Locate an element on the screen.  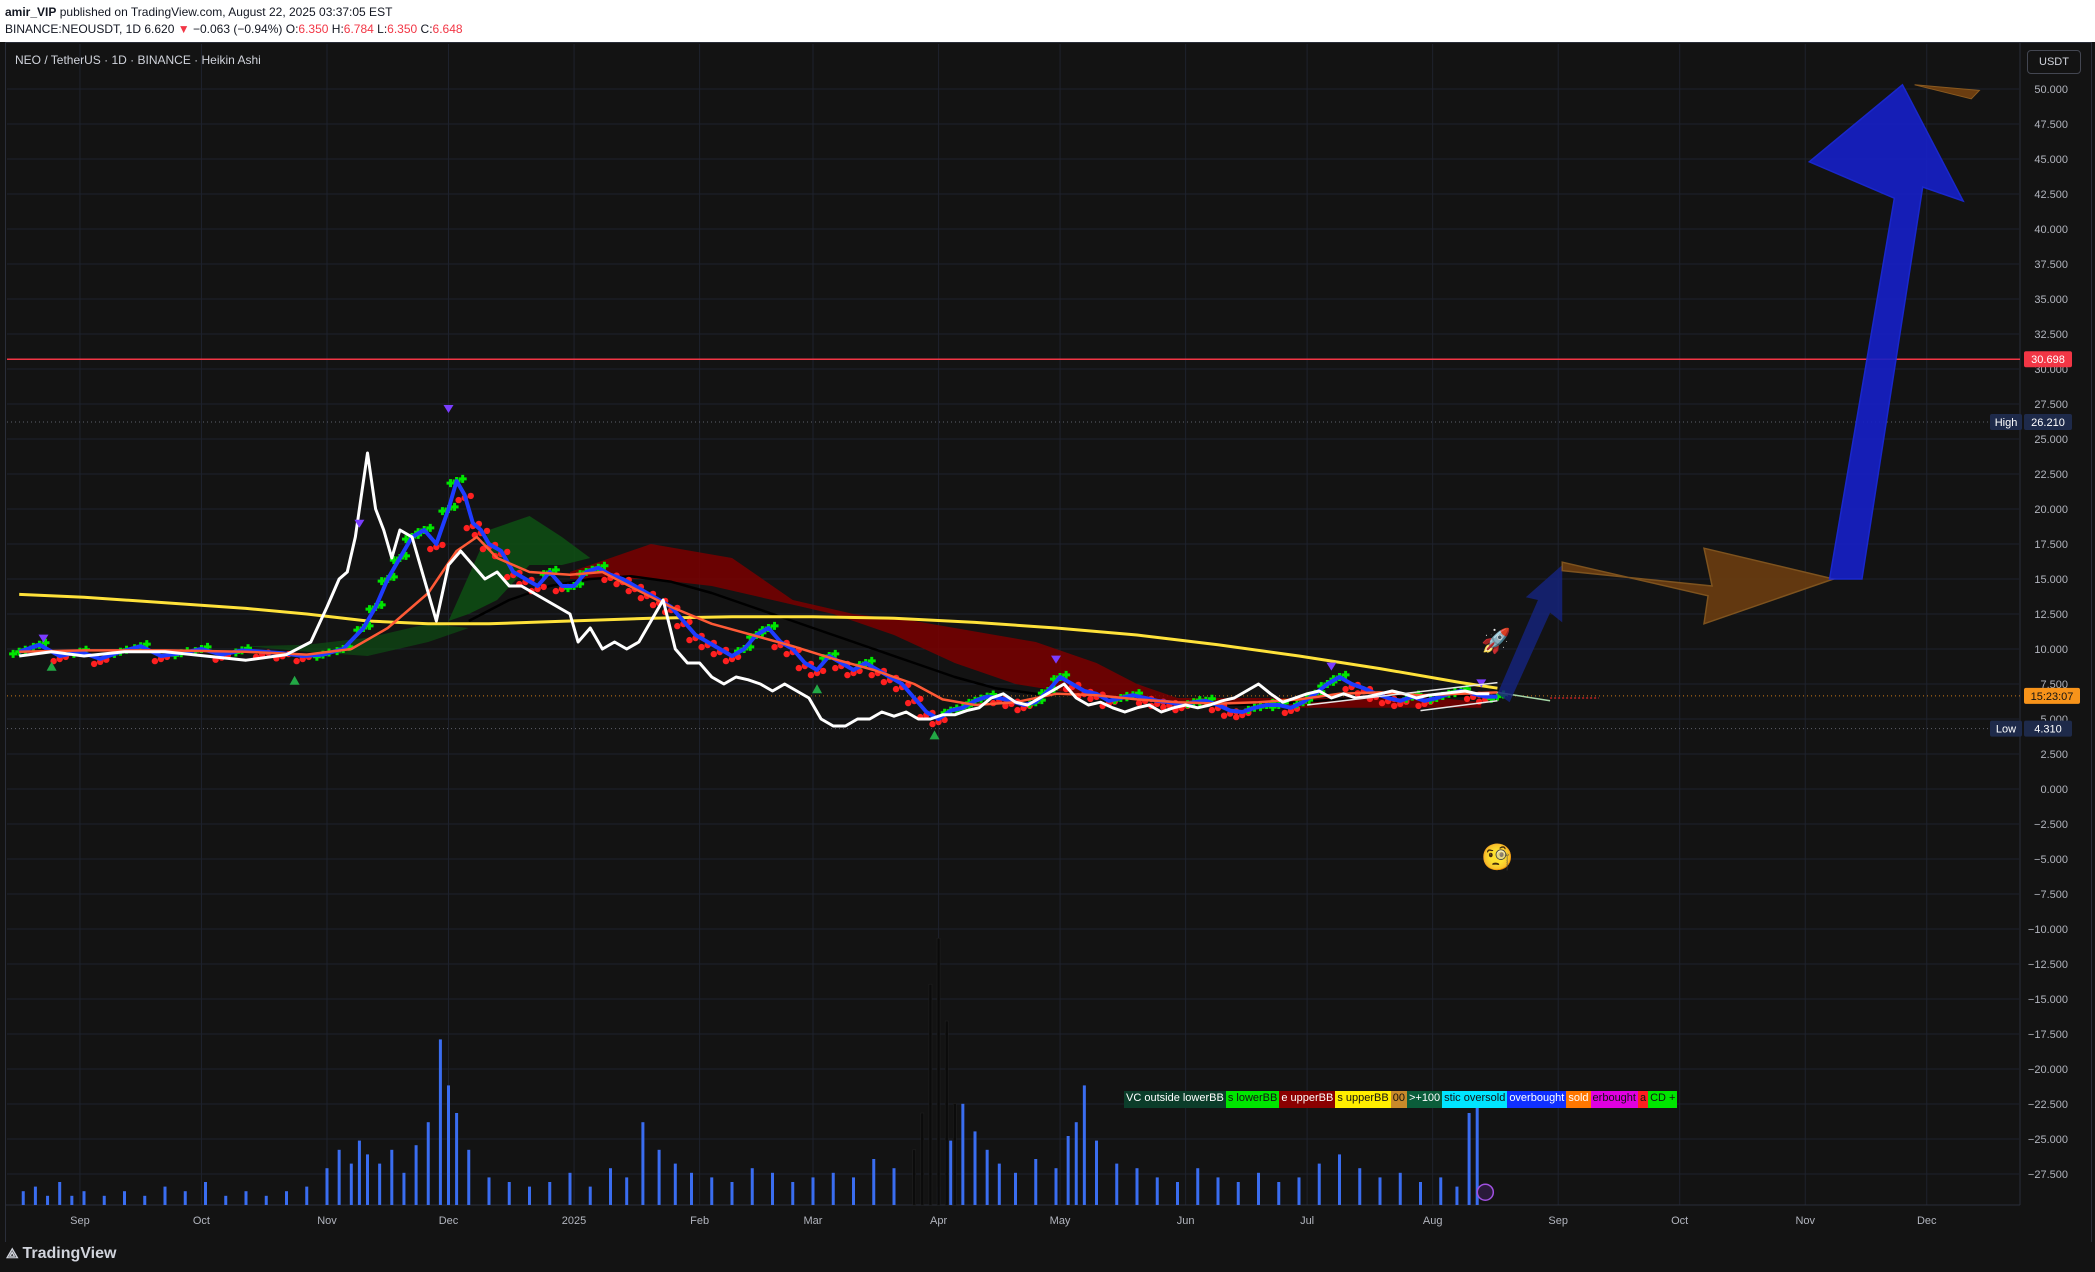
y-tick-label: −7.500 is located at coordinates (2051, 895).